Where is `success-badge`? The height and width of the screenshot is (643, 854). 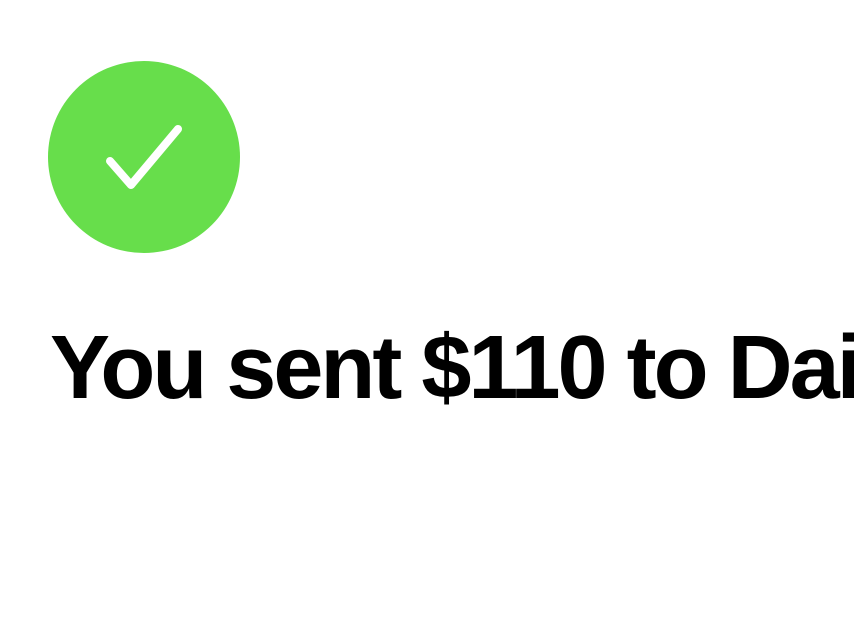
success-badge is located at coordinates (144, 157).